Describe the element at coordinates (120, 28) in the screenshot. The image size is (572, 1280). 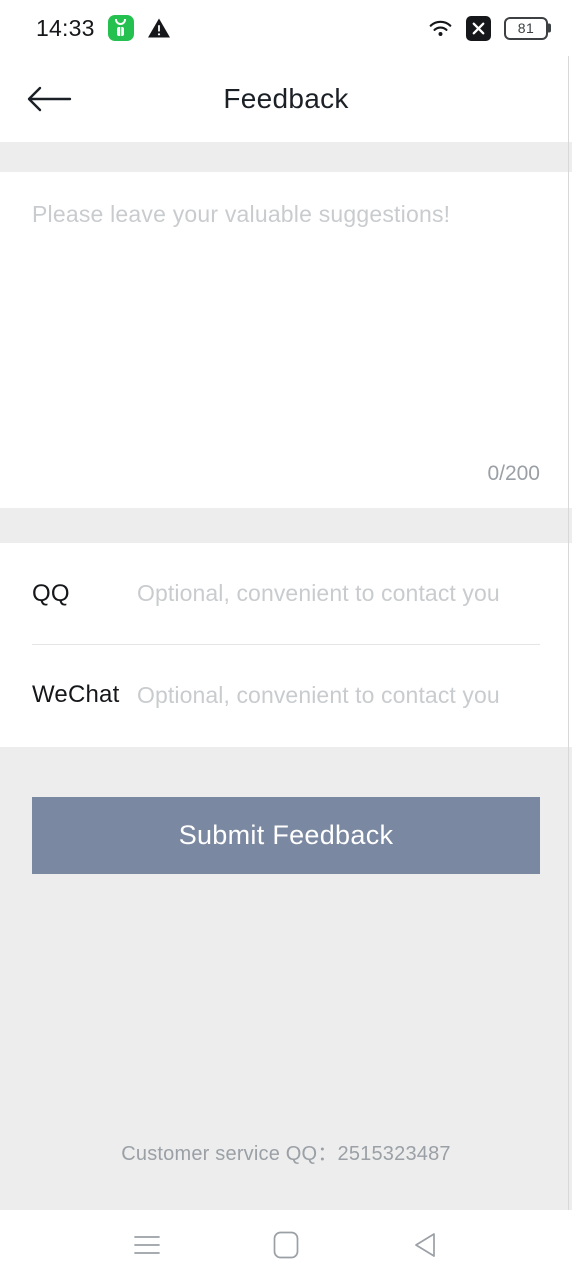
I see `restaurant-app-icon` at that location.